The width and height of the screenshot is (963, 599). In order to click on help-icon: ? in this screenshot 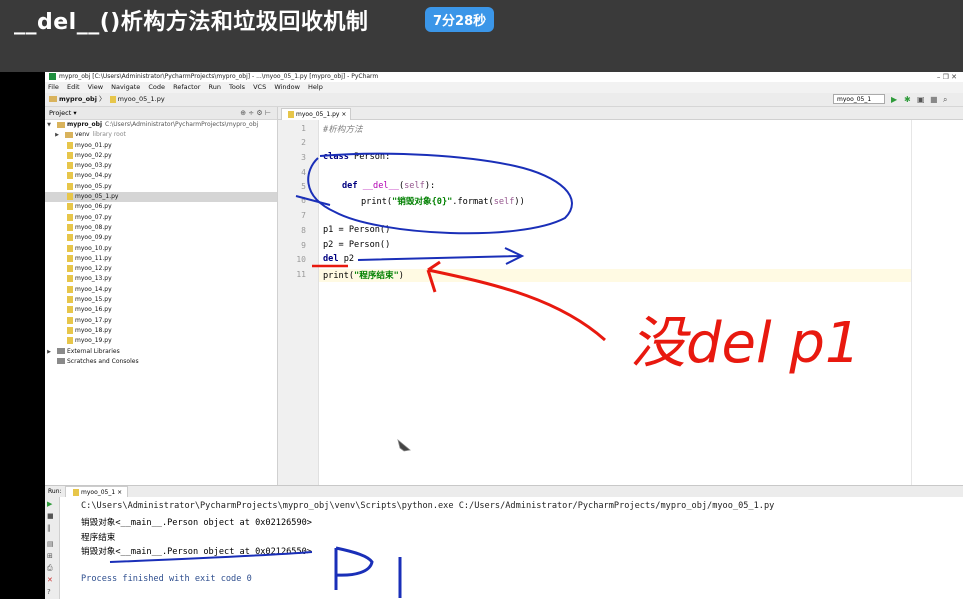, I will do `click(49, 592)`.